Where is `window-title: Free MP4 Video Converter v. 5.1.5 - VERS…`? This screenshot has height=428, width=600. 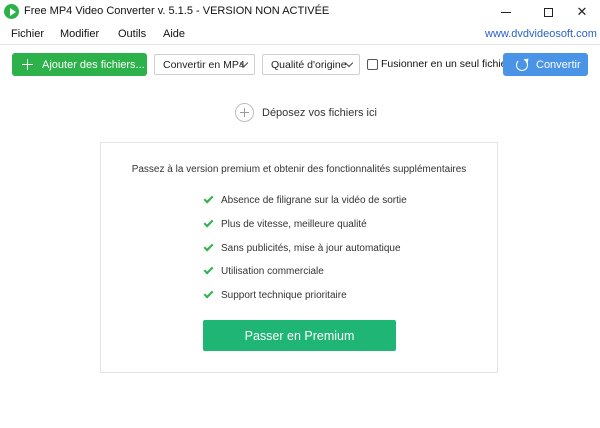
window-title: Free MP4 Video Converter v. 5.1.5 - VERS… is located at coordinates (177, 11).